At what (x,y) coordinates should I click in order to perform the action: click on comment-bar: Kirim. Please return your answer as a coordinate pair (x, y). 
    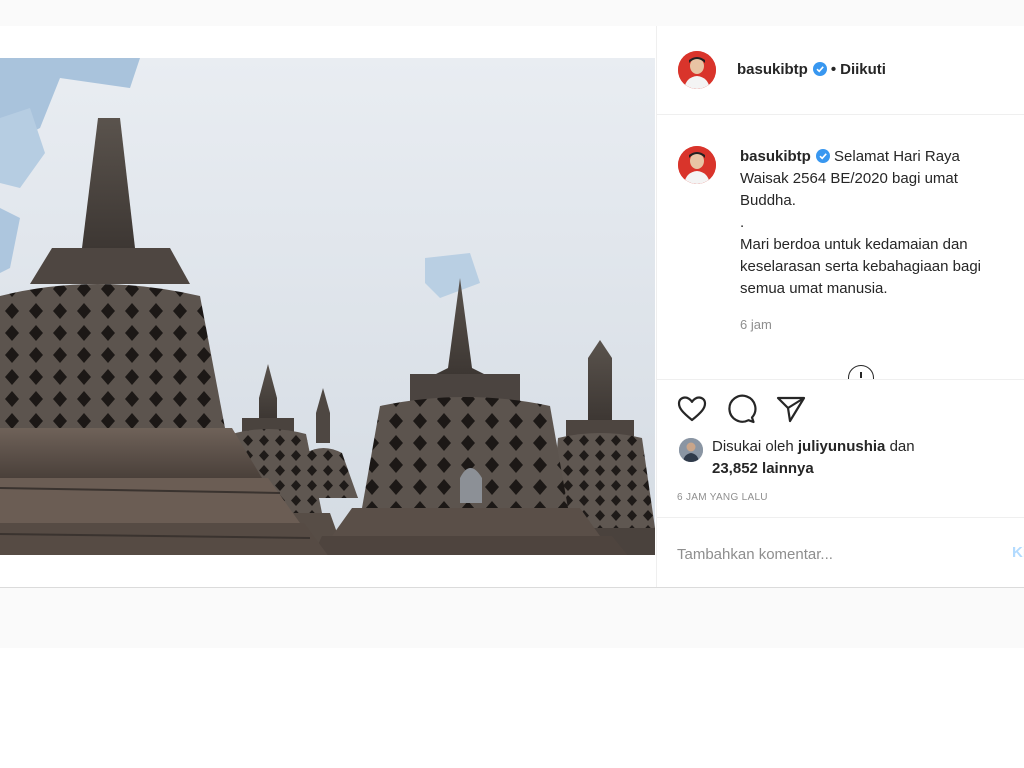
    Looking at the image, I should click on (840, 552).